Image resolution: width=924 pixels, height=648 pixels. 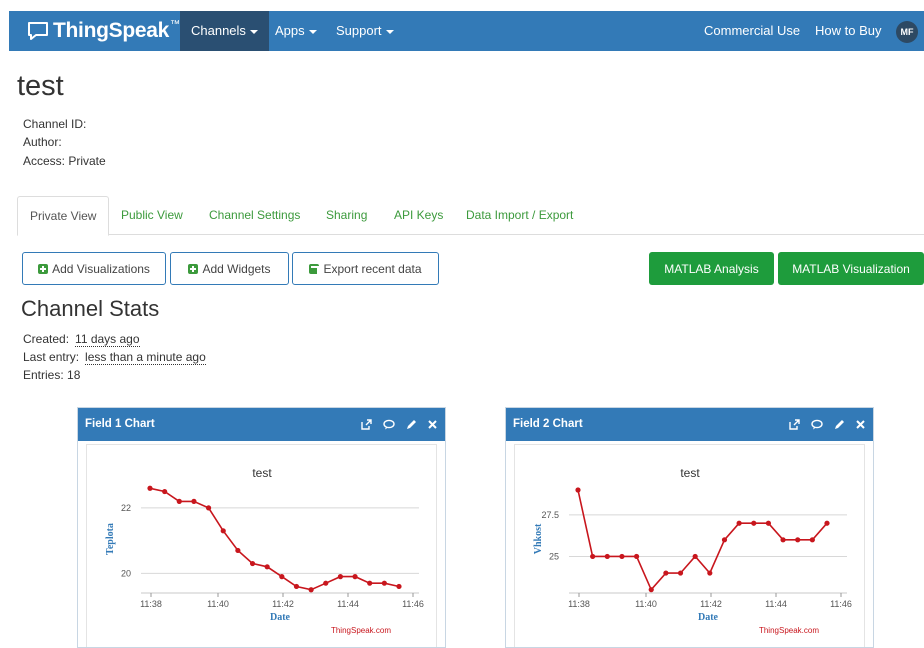 I want to click on matlab-visualization-button: MATLAB Visualization, so click(x=851, y=268).